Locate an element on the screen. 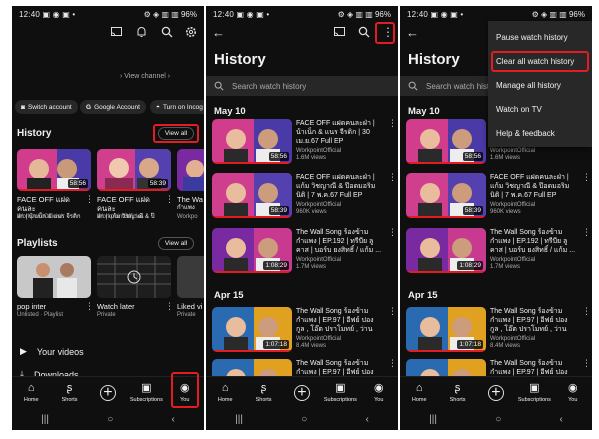  account-icon: ◙ is located at coordinates (23, 107).